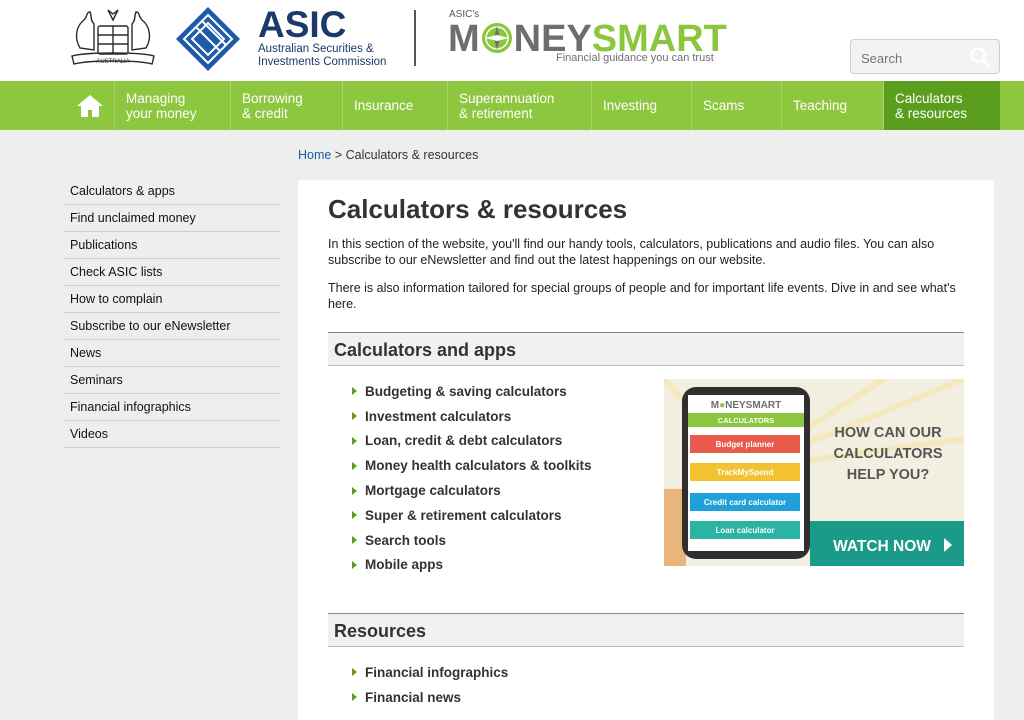  Describe the element at coordinates (112, 62) in the screenshot. I see `crest-text: AUSTRALIA` at that location.